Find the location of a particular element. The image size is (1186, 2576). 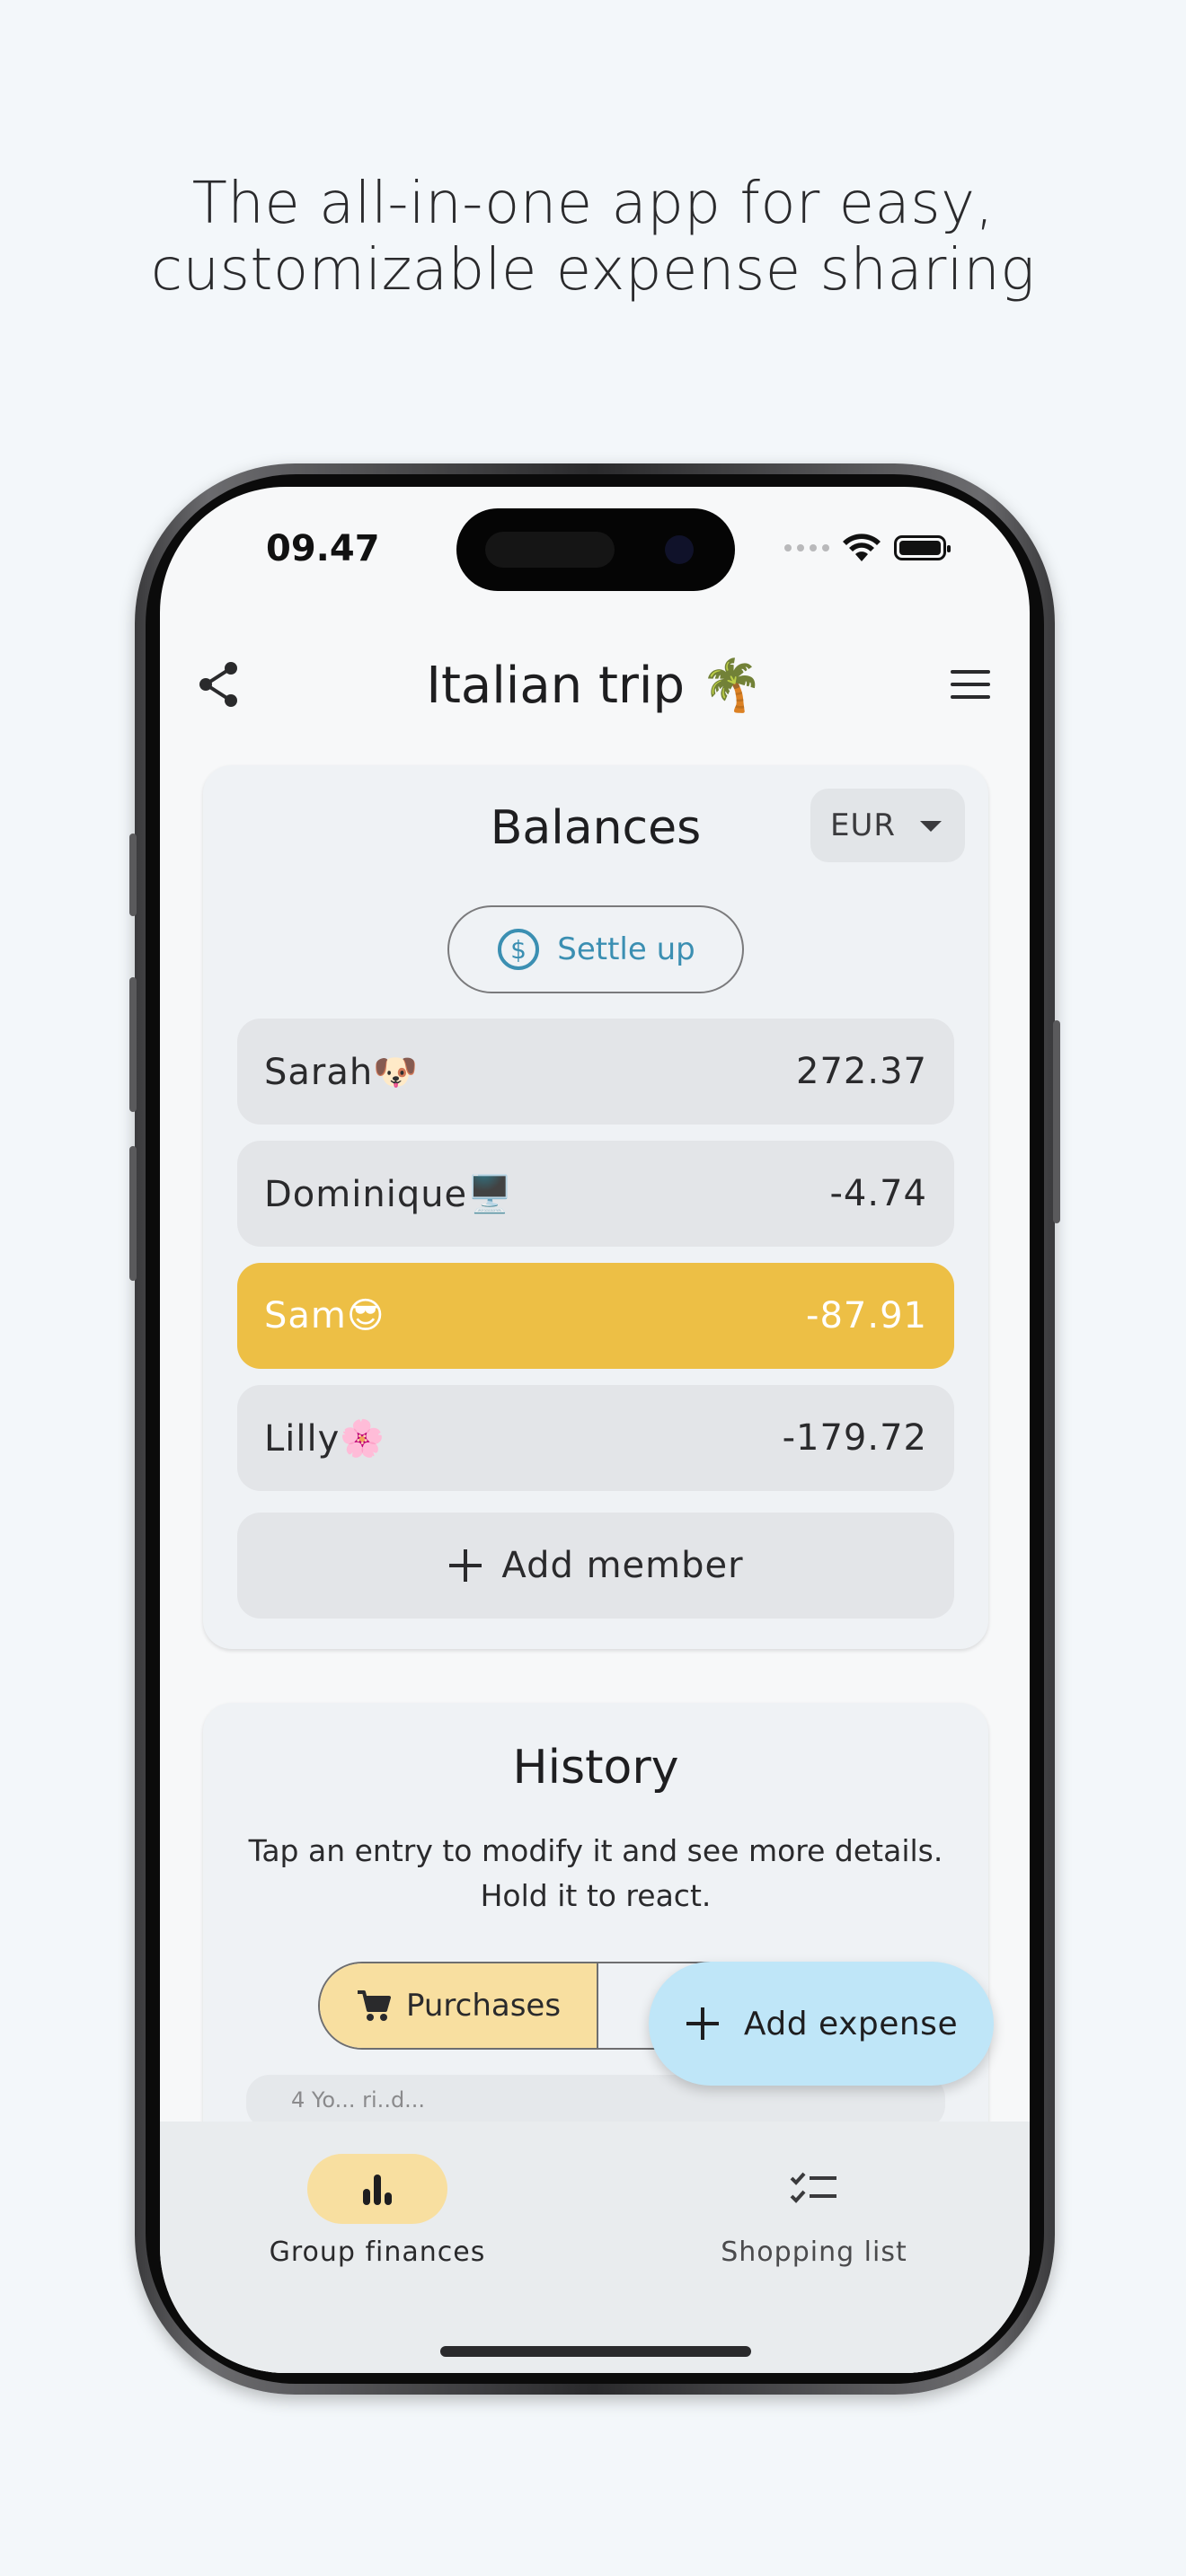

status-time: 09.47 is located at coordinates (323, 548).